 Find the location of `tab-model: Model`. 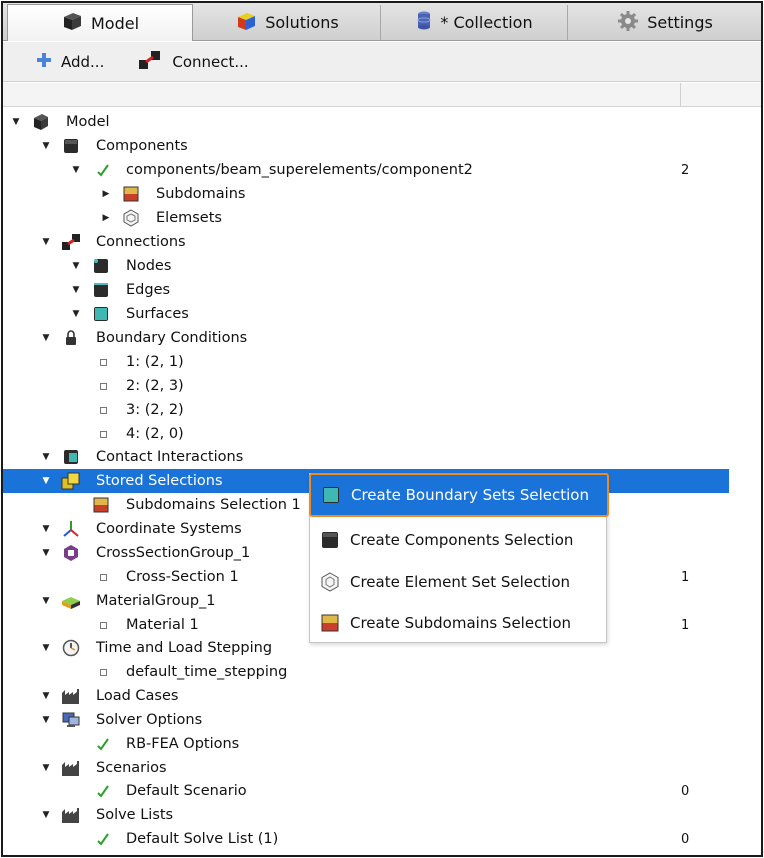

tab-model: Model is located at coordinates (100, 22).